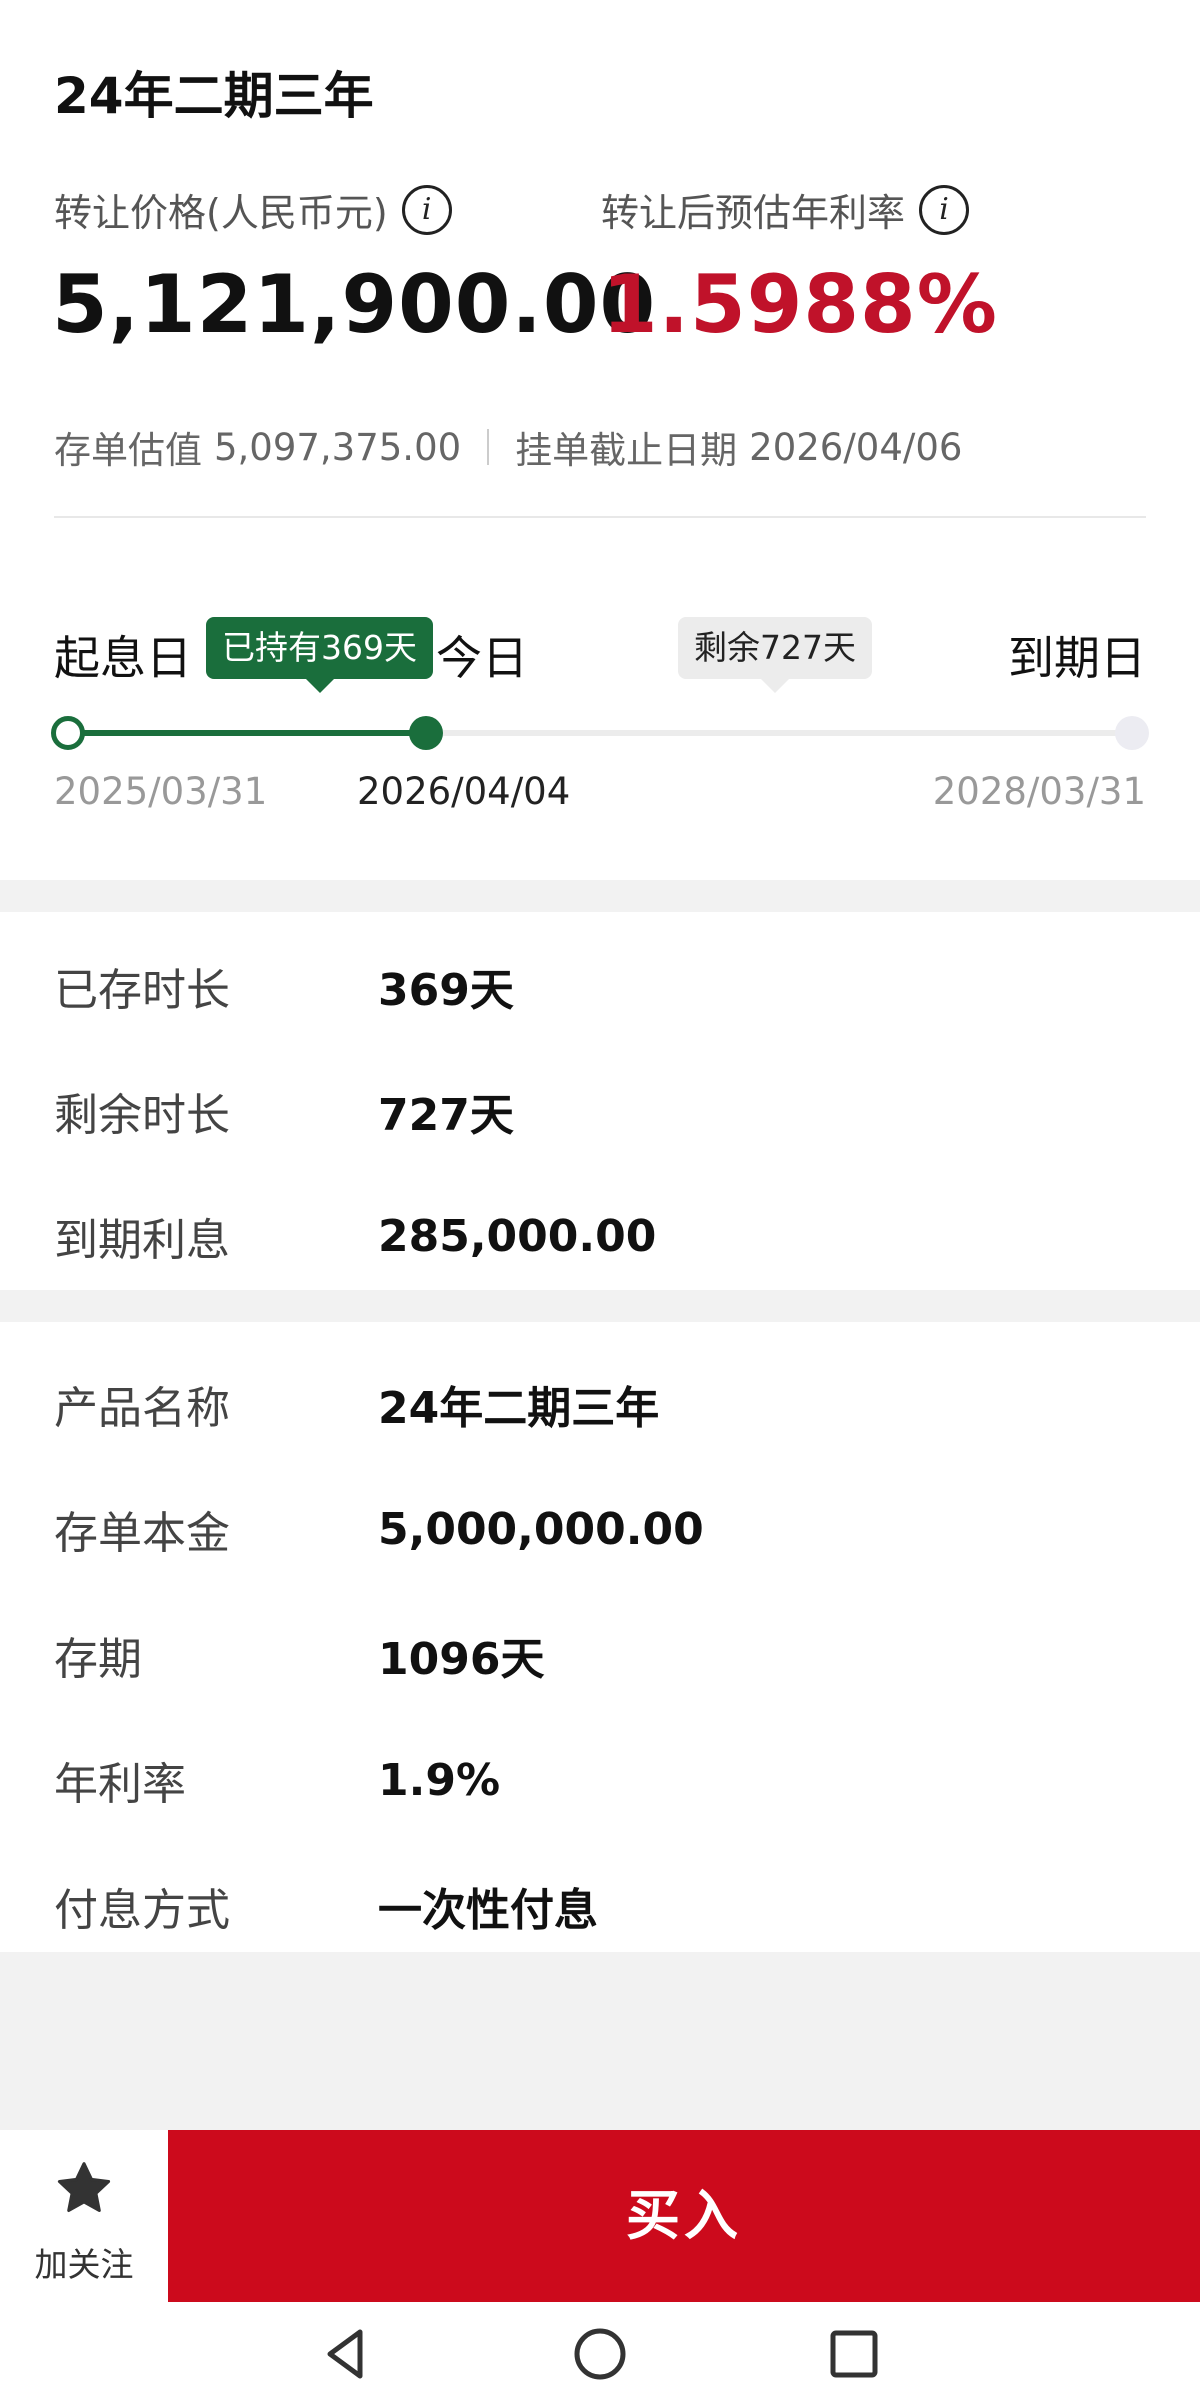  What do you see at coordinates (753, 213) in the screenshot?
I see `estimated-rate-label: 转让后预估年利率` at bounding box center [753, 213].